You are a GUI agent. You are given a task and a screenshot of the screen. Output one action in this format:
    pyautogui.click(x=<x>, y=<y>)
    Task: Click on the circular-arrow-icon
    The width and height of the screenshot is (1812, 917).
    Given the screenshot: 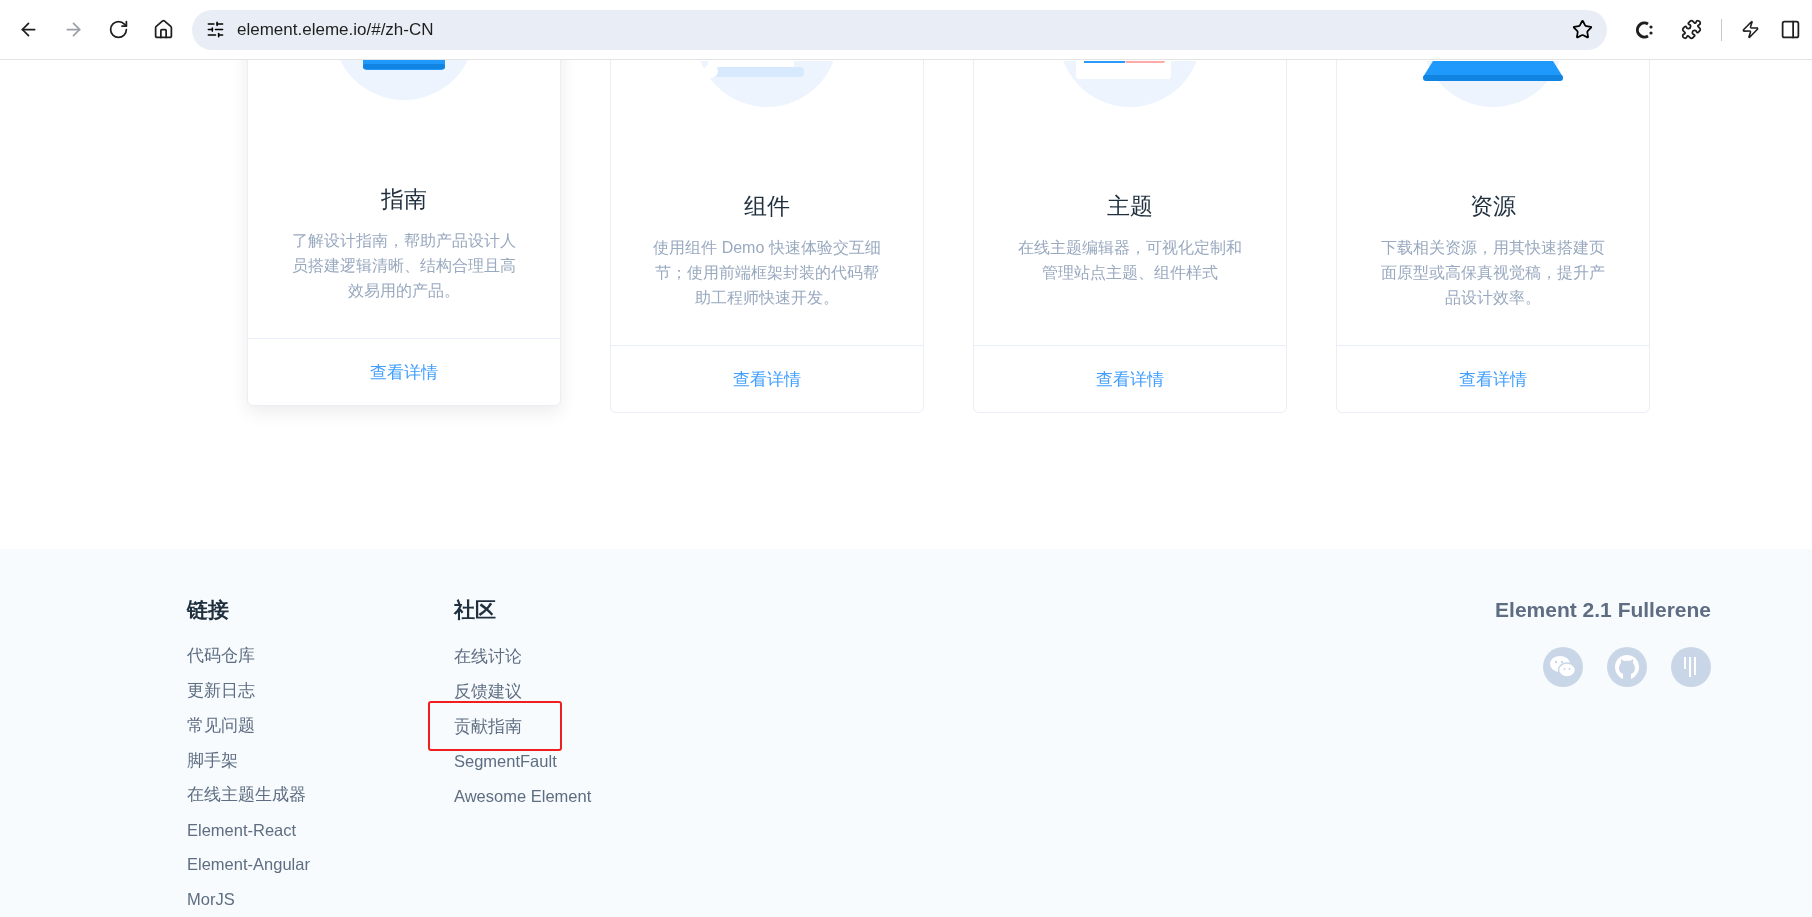 What is the action you would take?
    pyautogui.click(x=118, y=29)
    